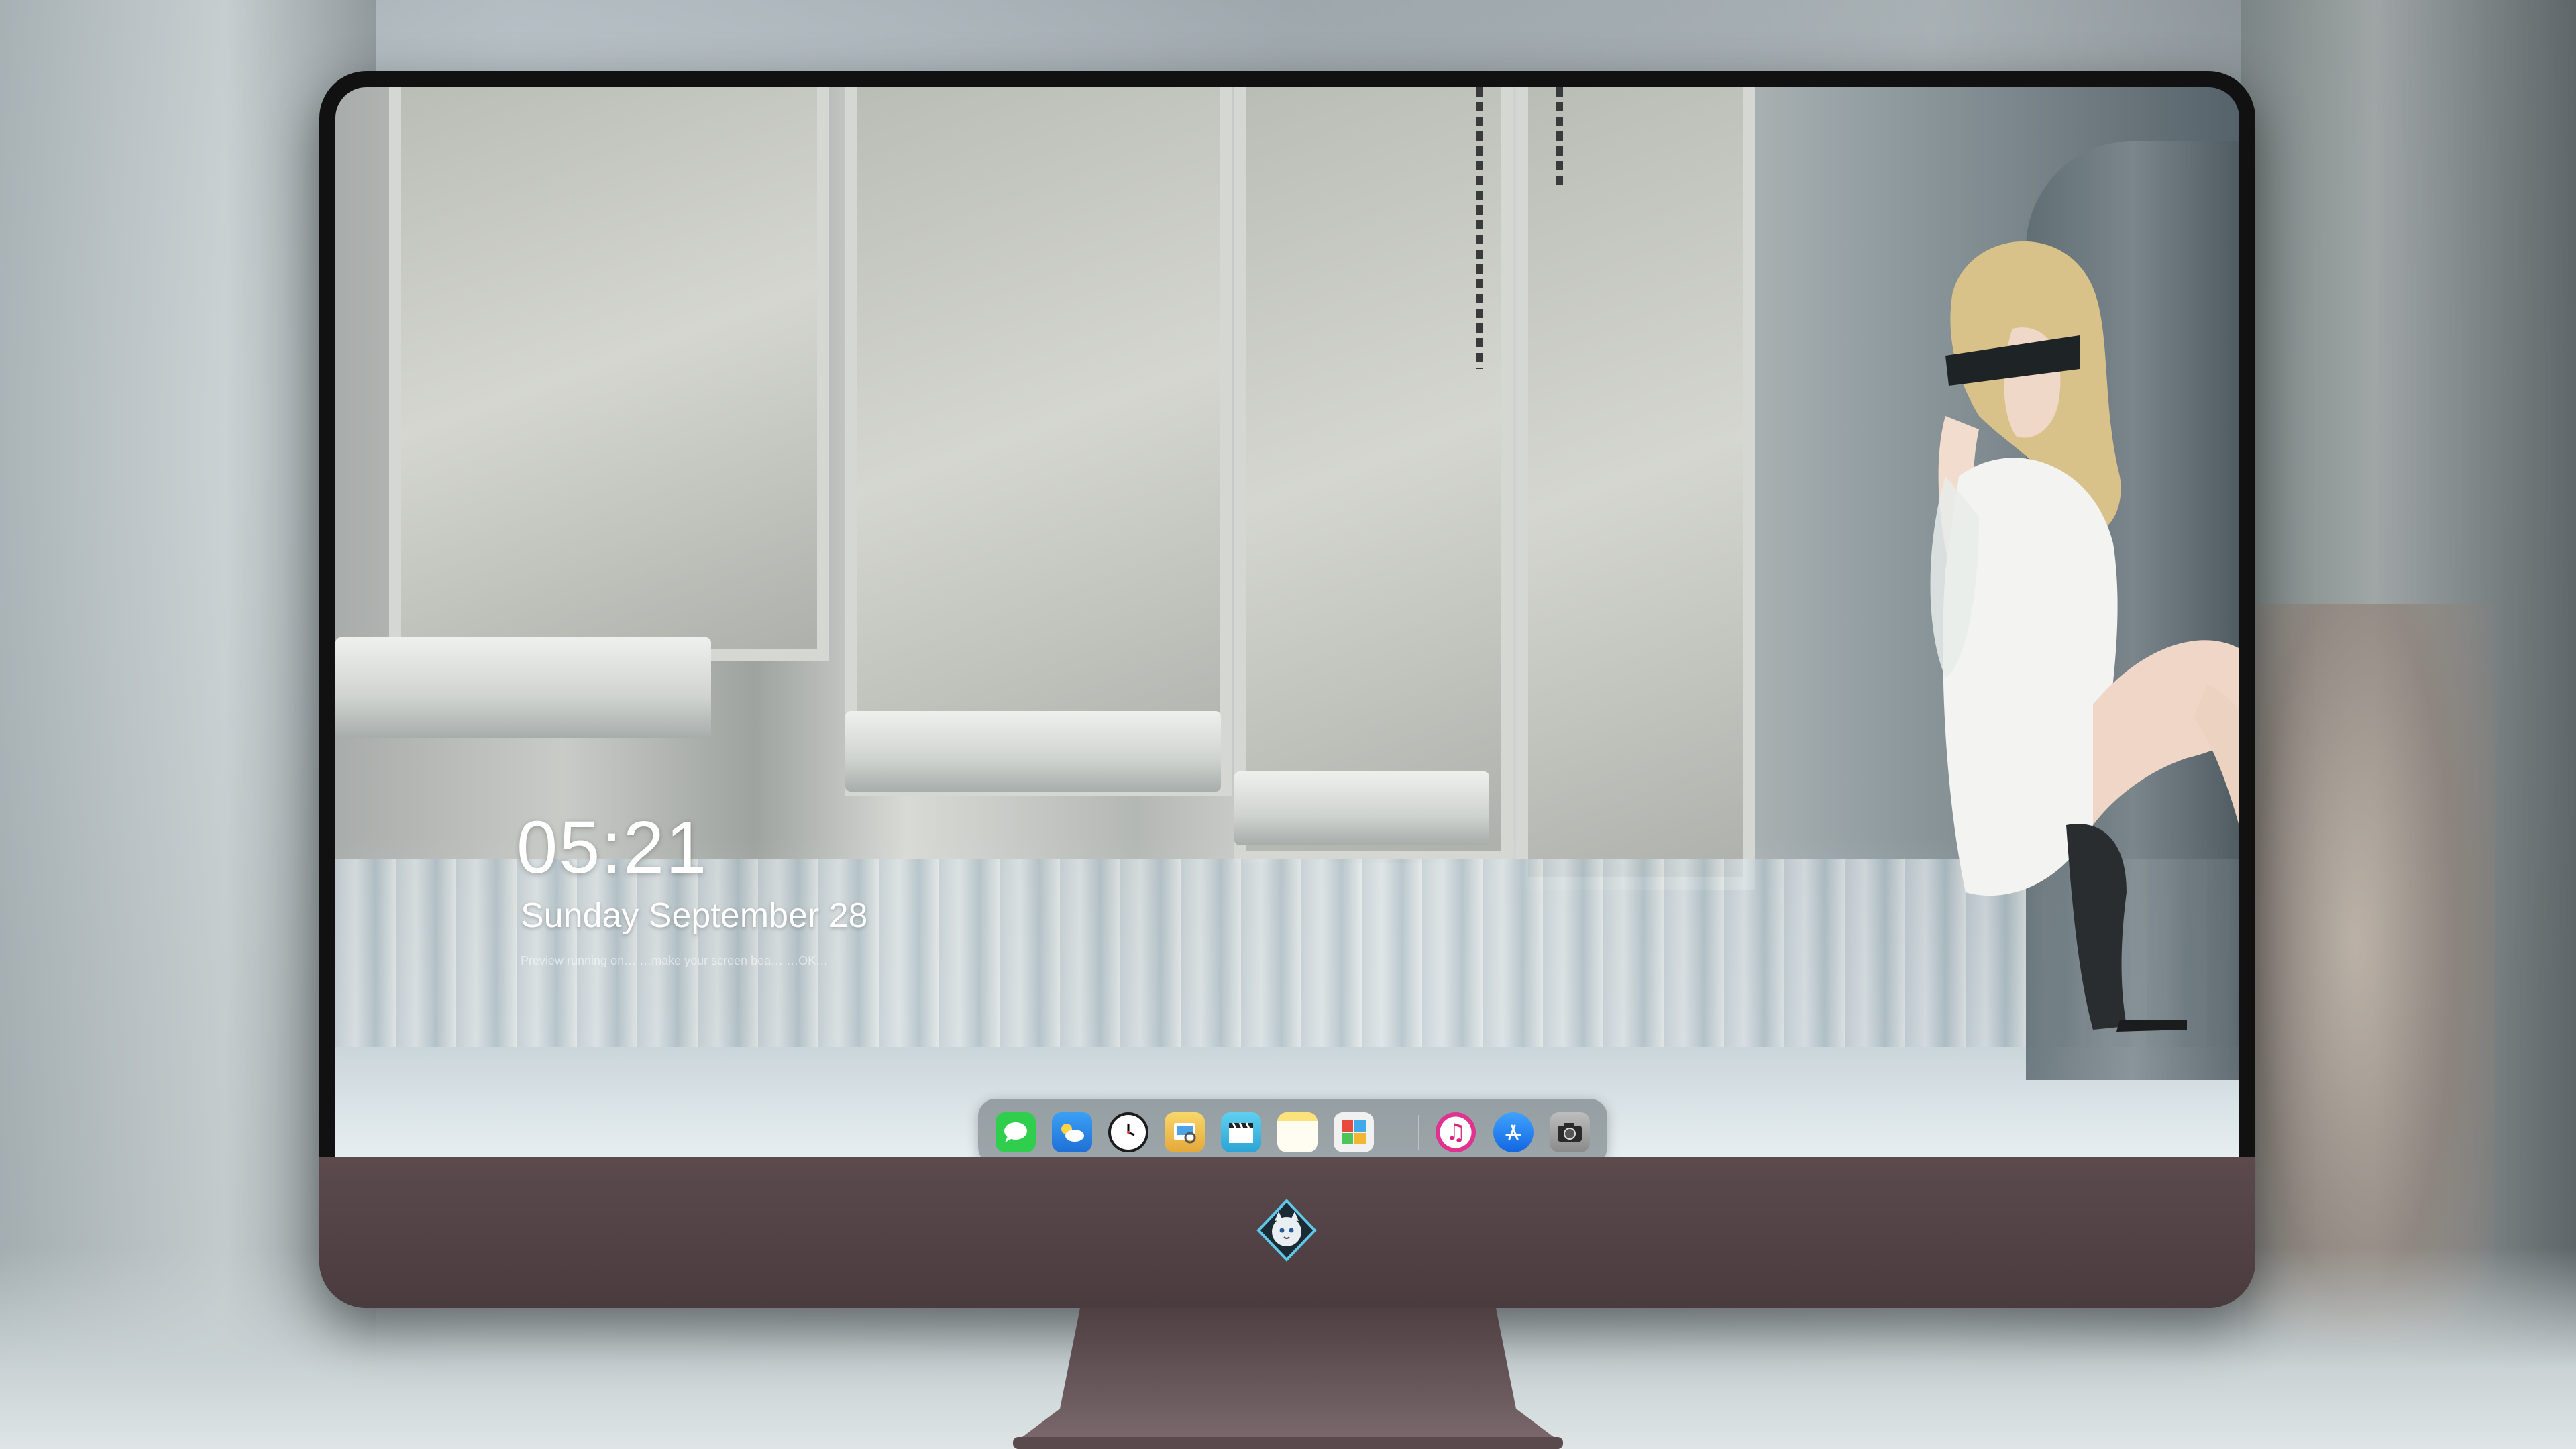  I want to click on photo-booth-icon, so click(1354, 1132).